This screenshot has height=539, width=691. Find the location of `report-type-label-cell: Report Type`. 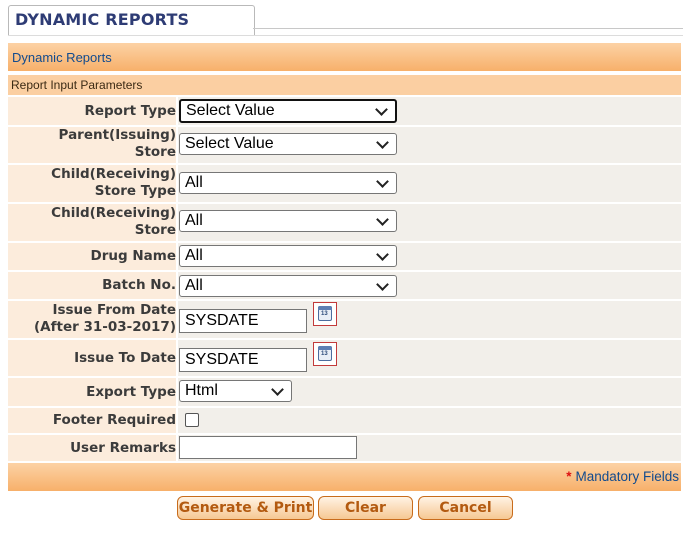

report-type-label-cell: Report Type is located at coordinates (92, 111).